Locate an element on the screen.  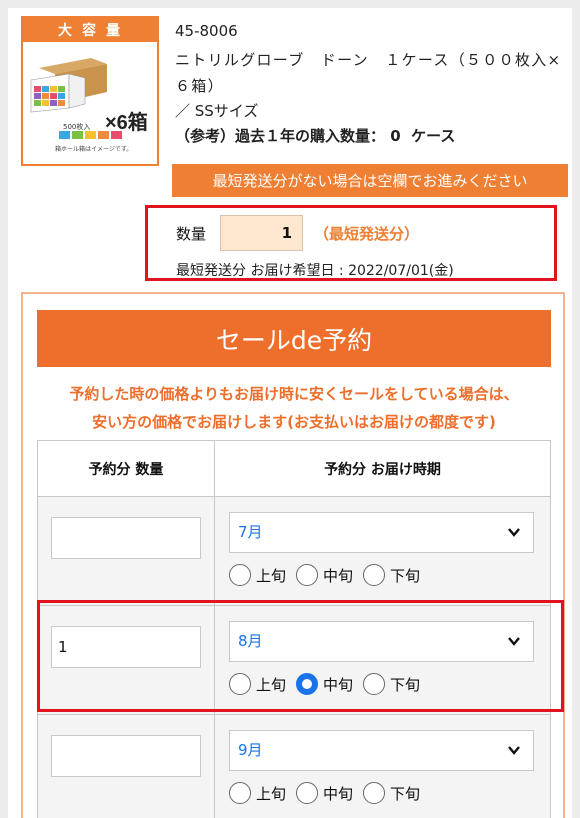
product-code: 45-8006 is located at coordinates (206, 31).